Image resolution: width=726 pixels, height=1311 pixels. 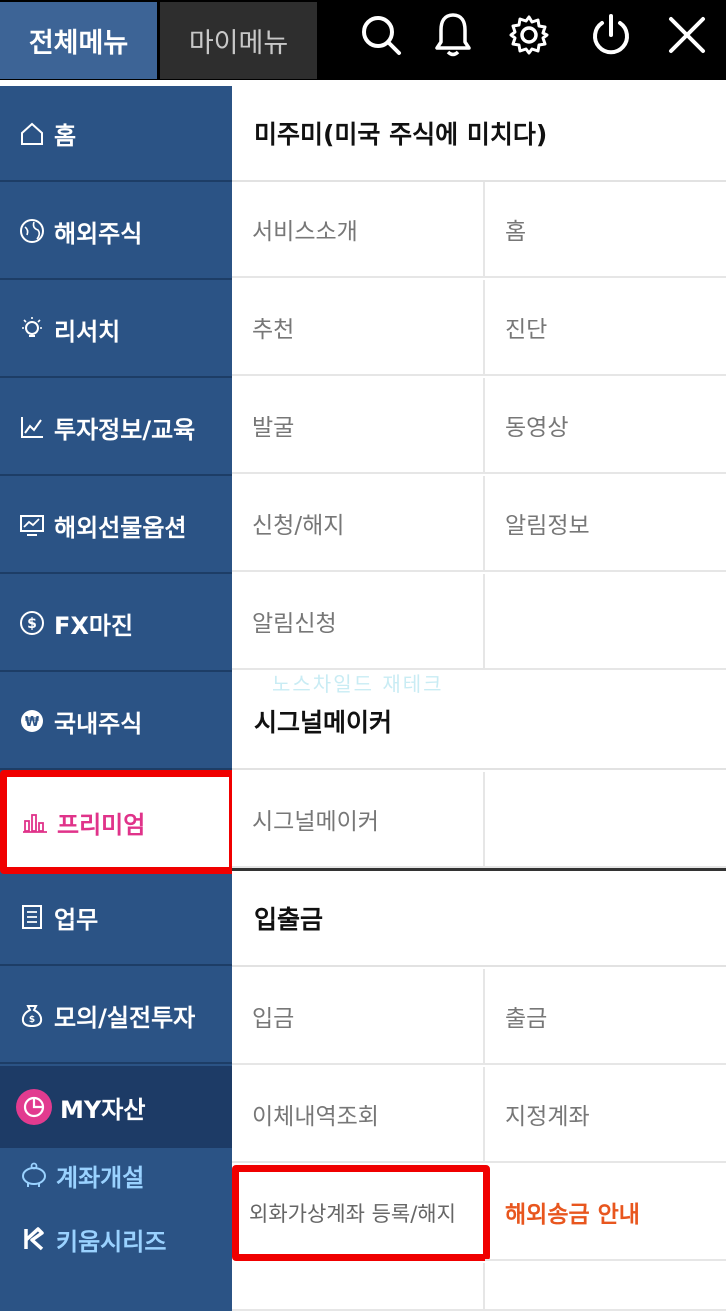 I want to click on top-bar: 전체메뉴 마이메뉴, so click(x=363, y=40).